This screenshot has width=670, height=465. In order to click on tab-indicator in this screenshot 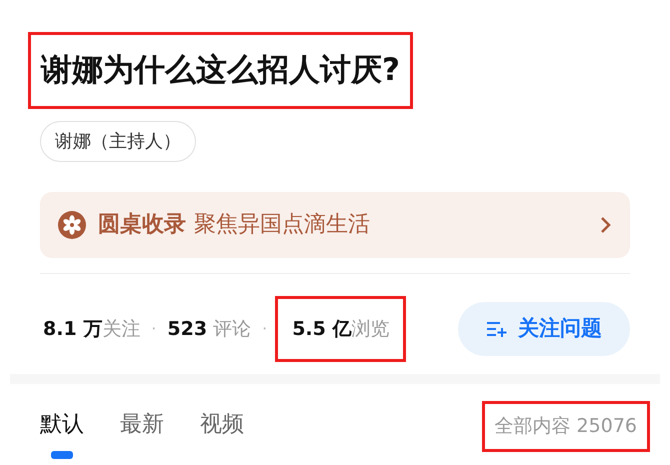, I will do `click(62, 455)`.